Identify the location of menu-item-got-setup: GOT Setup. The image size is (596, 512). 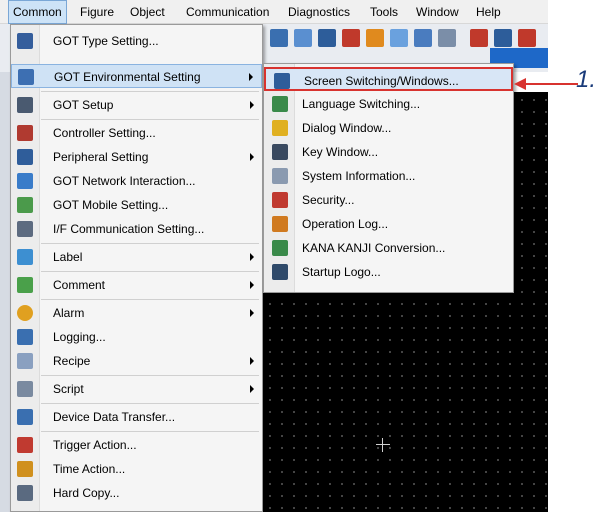
(136, 105).